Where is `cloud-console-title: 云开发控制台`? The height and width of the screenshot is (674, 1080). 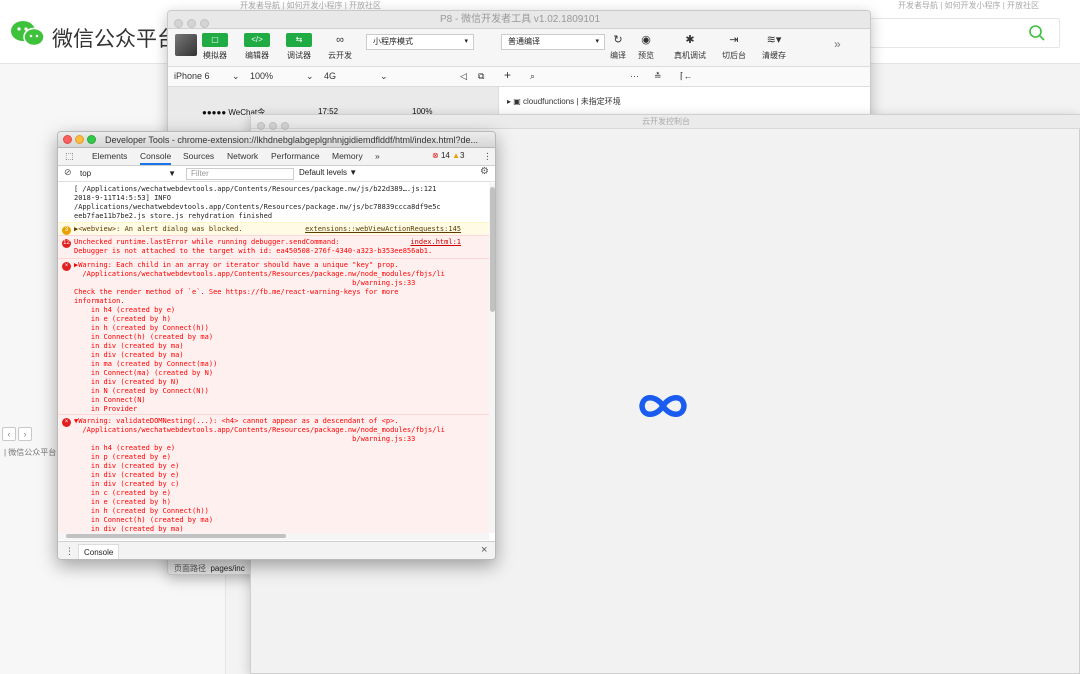
cloud-console-title: 云开发控制台 is located at coordinates (665, 122).